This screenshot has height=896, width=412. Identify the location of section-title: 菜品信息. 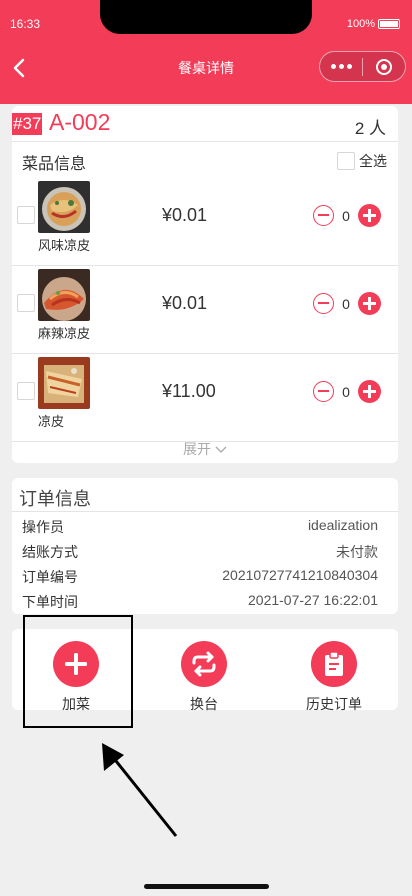
(54, 164).